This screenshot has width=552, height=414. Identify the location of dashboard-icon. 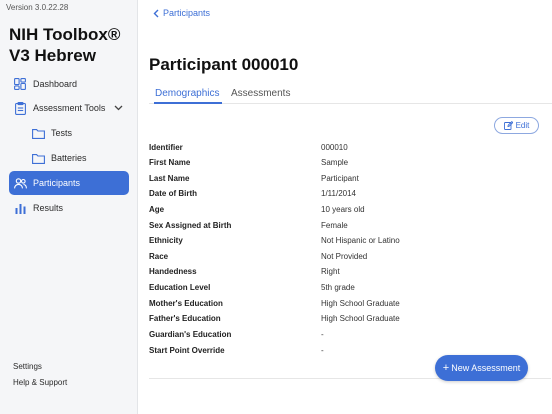
(20, 84).